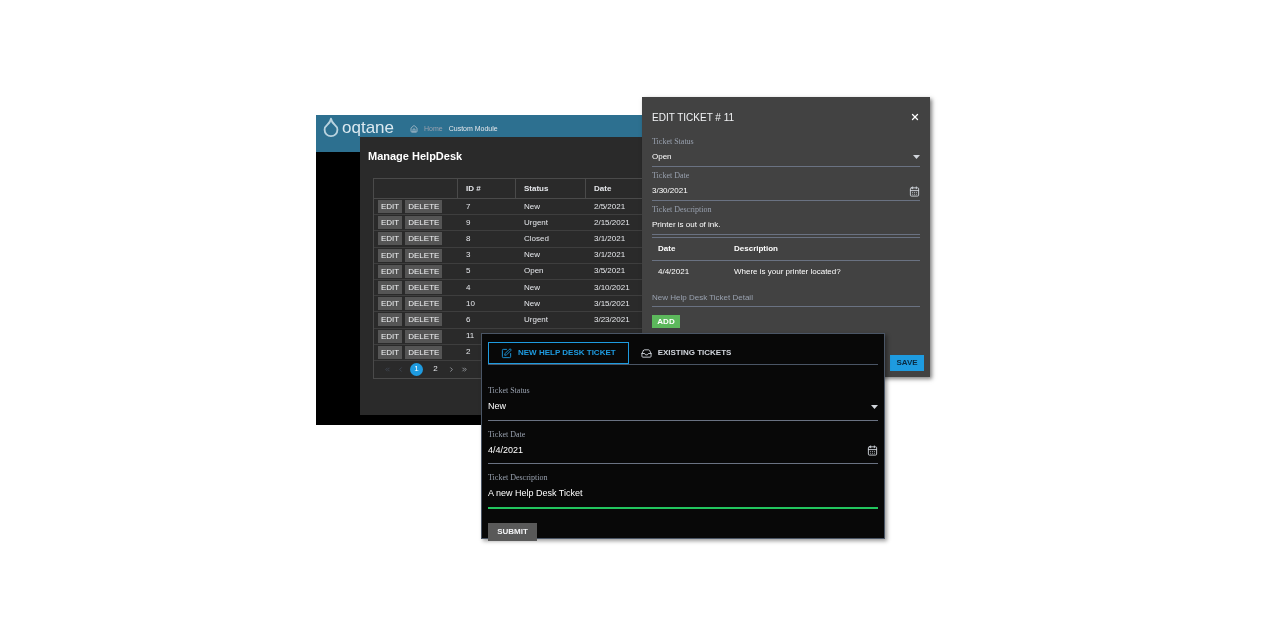  I want to click on field-value: A new Help Desk Ticket, so click(535, 494).